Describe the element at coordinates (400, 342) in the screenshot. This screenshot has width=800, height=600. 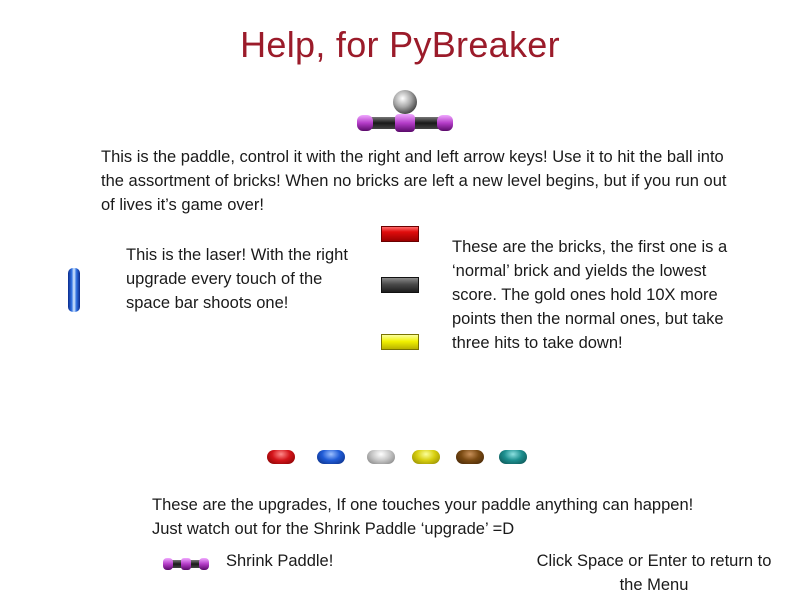
I see `gold-brick-icon` at that location.